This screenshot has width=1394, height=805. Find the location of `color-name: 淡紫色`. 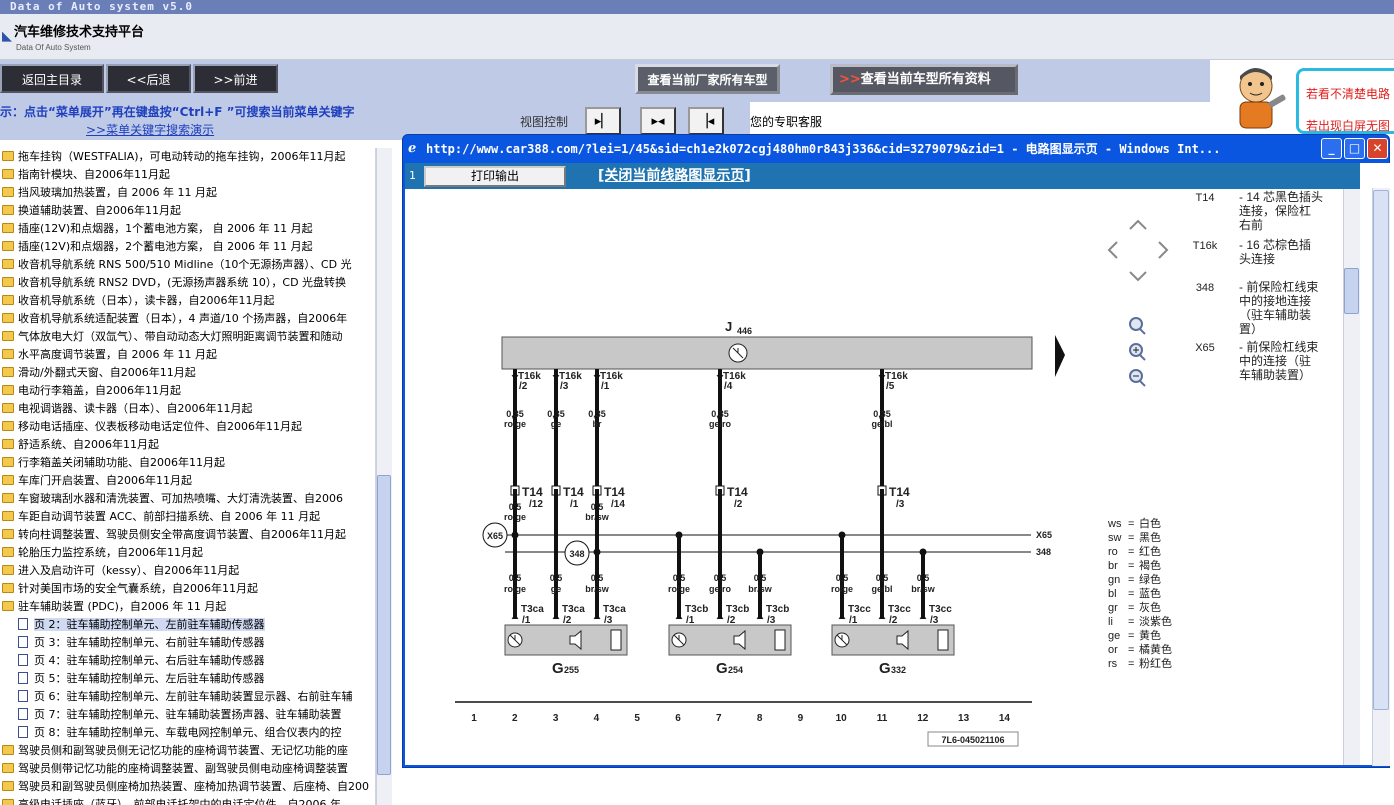

color-name: 淡紫色 is located at coordinates (1155, 621).